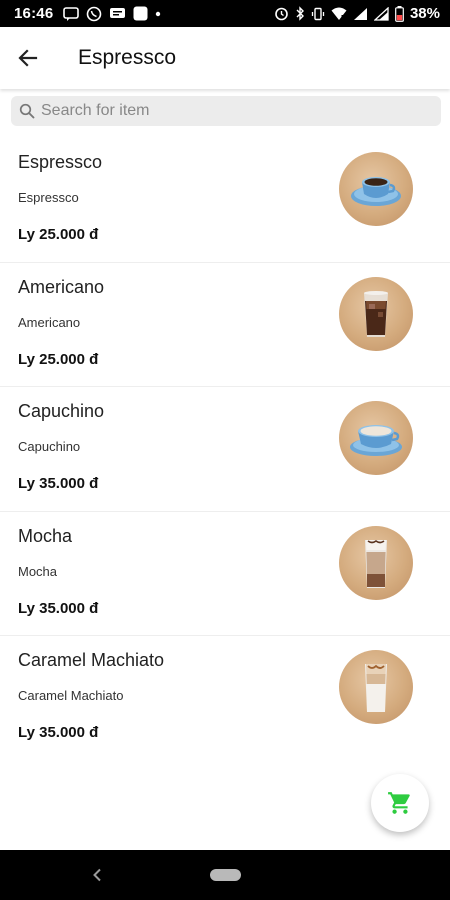 This screenshot has height=900, width=450. I want to click on back-button, so click(28, 58).